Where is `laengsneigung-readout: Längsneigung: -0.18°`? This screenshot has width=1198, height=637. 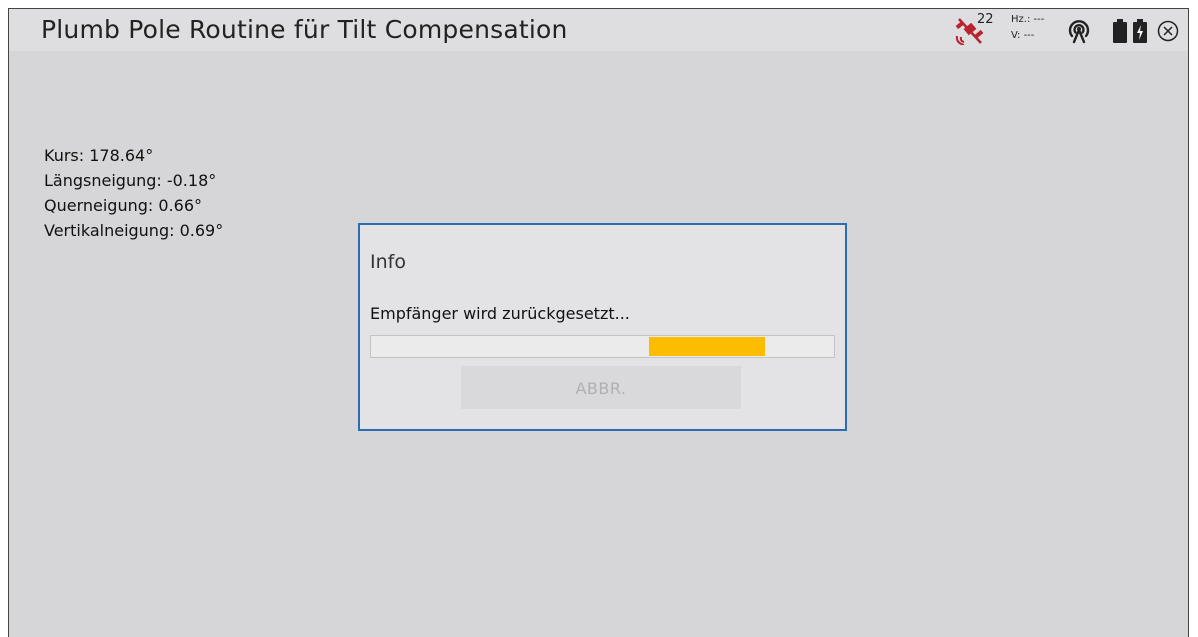
laengsneigung-readout: Längsneigung: -0.18° is located at coordinates (130, 180).